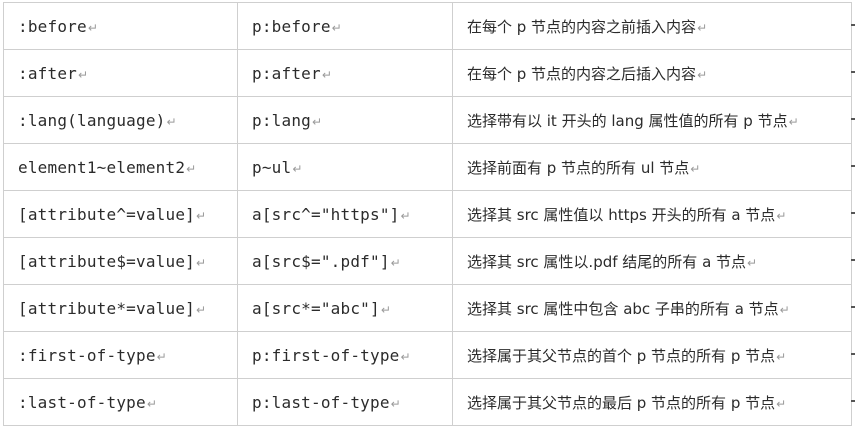 The image size is (855, 433). Describe the element at coordinates (607, 261) in the screenshot. I see `description-text: 选择其 src 属性以.pdf 结尾的所有 a 节点` at that location.